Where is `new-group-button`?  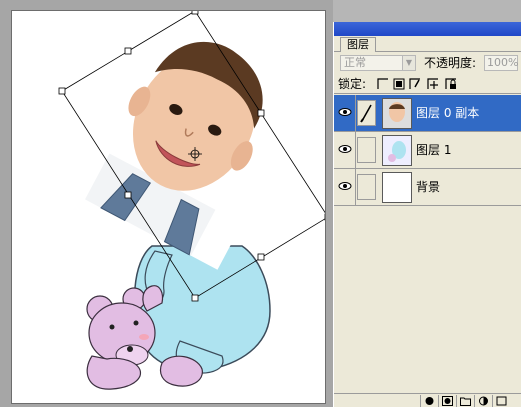
new-group-button is located at coordinates (464, 401).